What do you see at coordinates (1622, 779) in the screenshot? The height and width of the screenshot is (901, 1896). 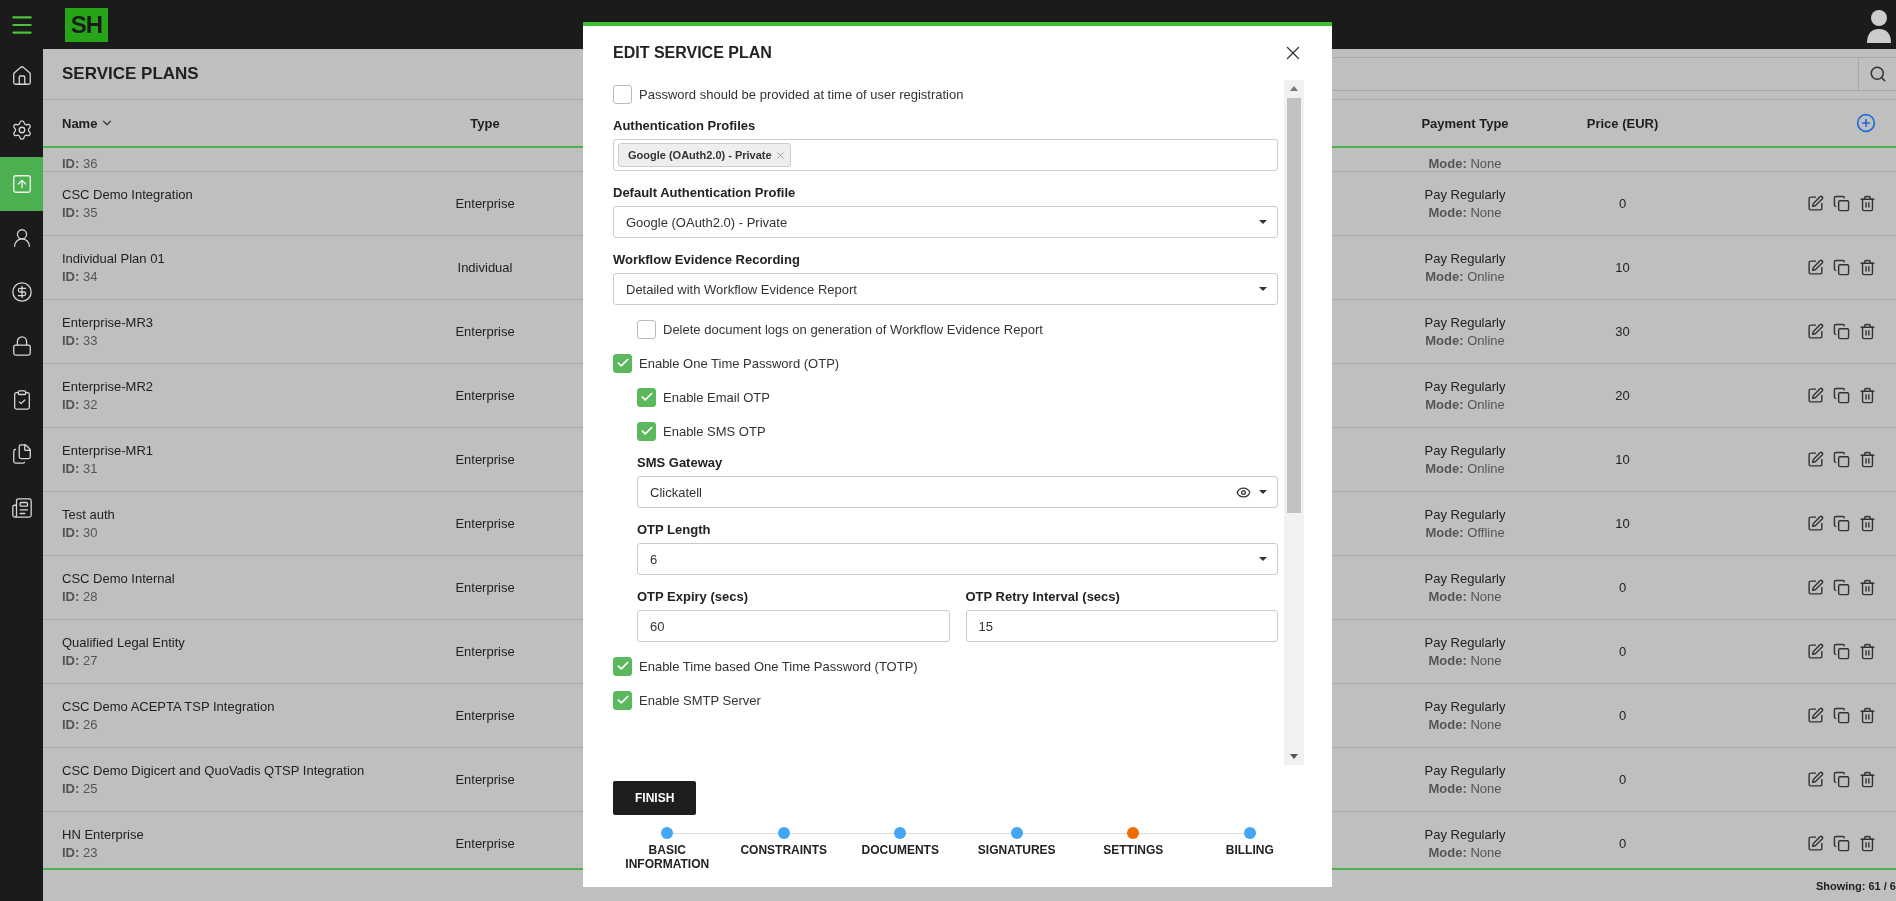 I see `price: 0` at bounding box center [1622, 779].